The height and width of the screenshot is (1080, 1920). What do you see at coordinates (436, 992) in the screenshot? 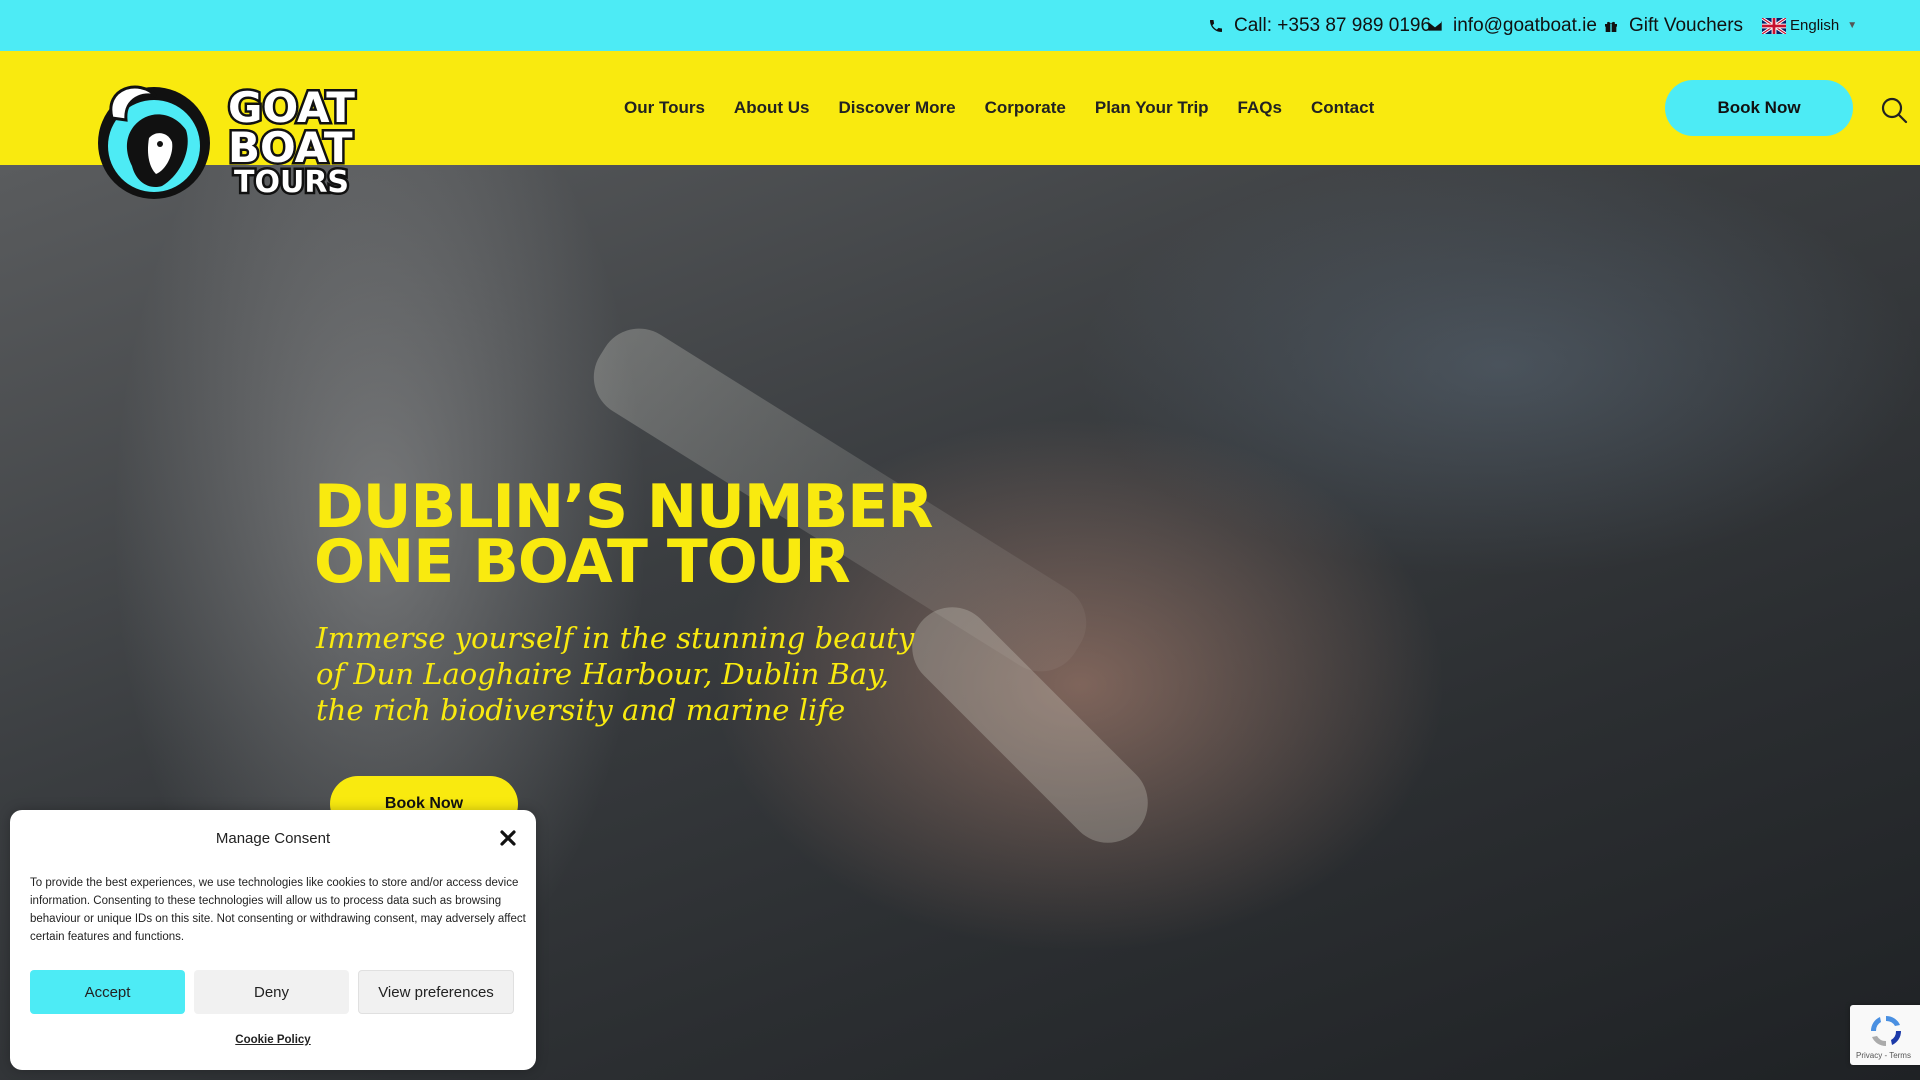
I see `view-preferences-button: View preferences` at bounding box center [436, 992].